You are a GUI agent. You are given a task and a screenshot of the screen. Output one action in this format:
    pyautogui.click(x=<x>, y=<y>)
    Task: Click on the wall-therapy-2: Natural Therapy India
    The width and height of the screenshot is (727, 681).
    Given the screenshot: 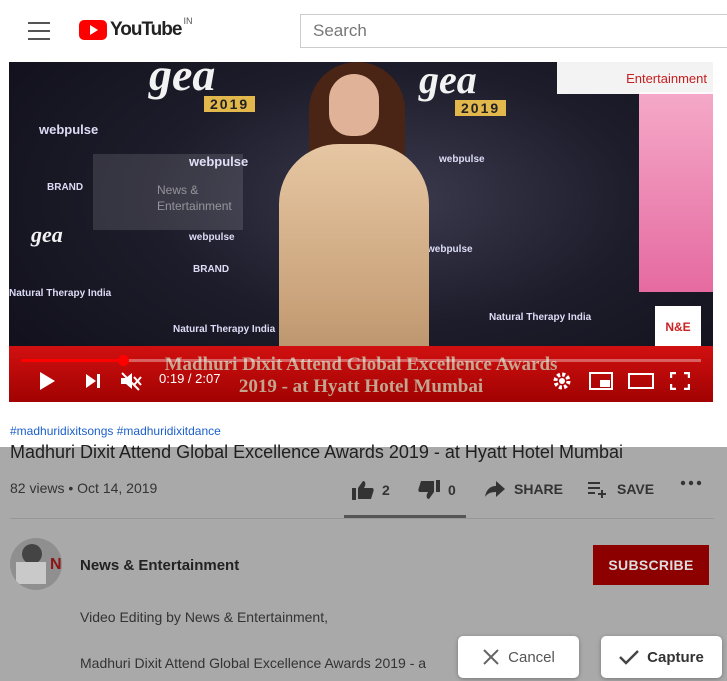 What is the action you would take?
    pyautogui.click(x=224, y=329)
    